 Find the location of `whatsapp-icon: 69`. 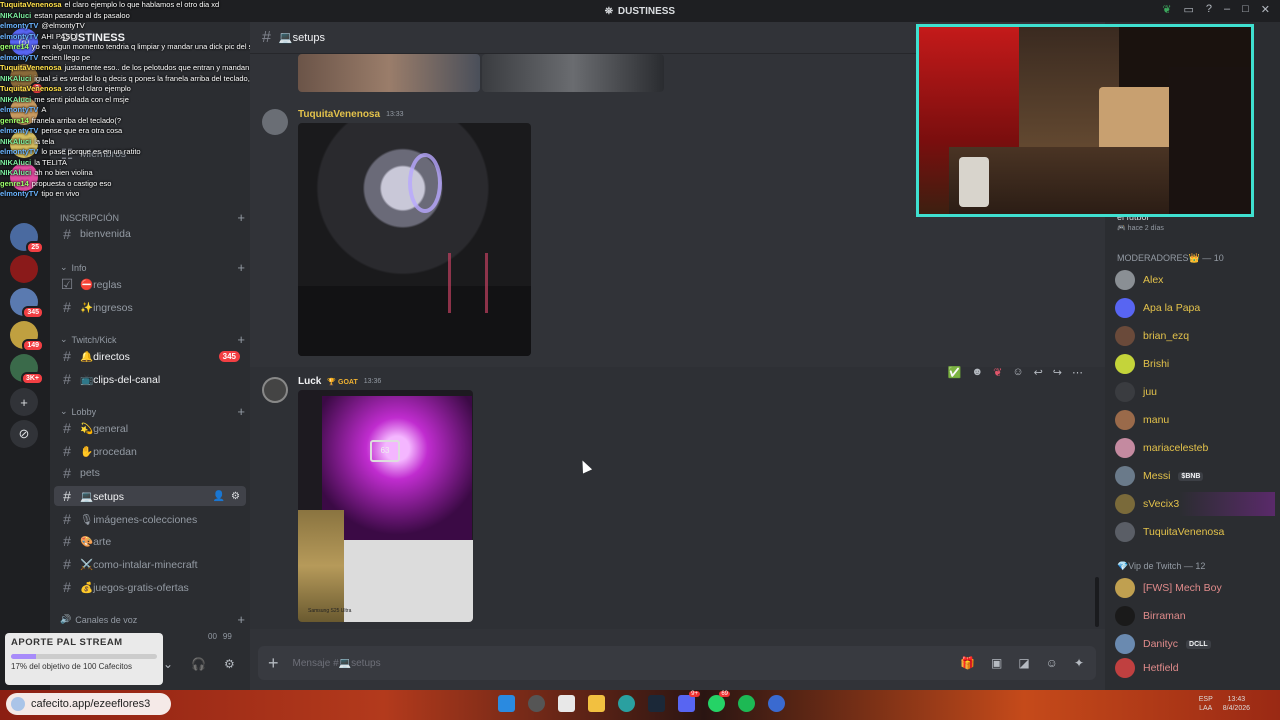

whatsapp-icon: 69 is located at coordinates (719, 701).